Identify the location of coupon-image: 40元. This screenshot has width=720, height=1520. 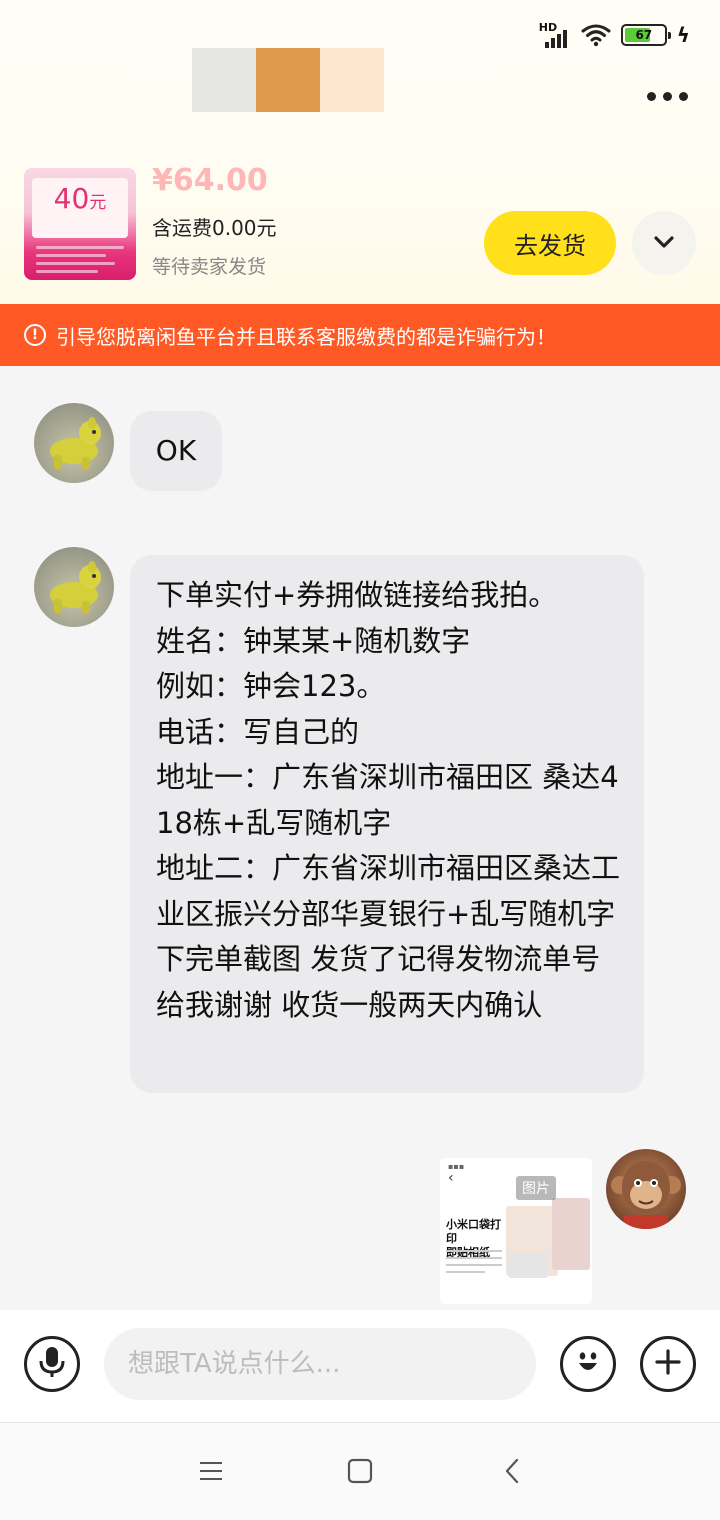
(80, 208).